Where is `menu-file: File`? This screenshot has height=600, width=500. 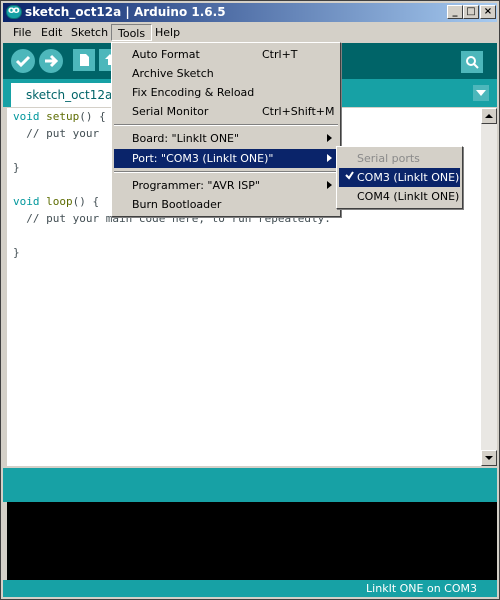 menu-file: File is located at coordinates (22, 32).